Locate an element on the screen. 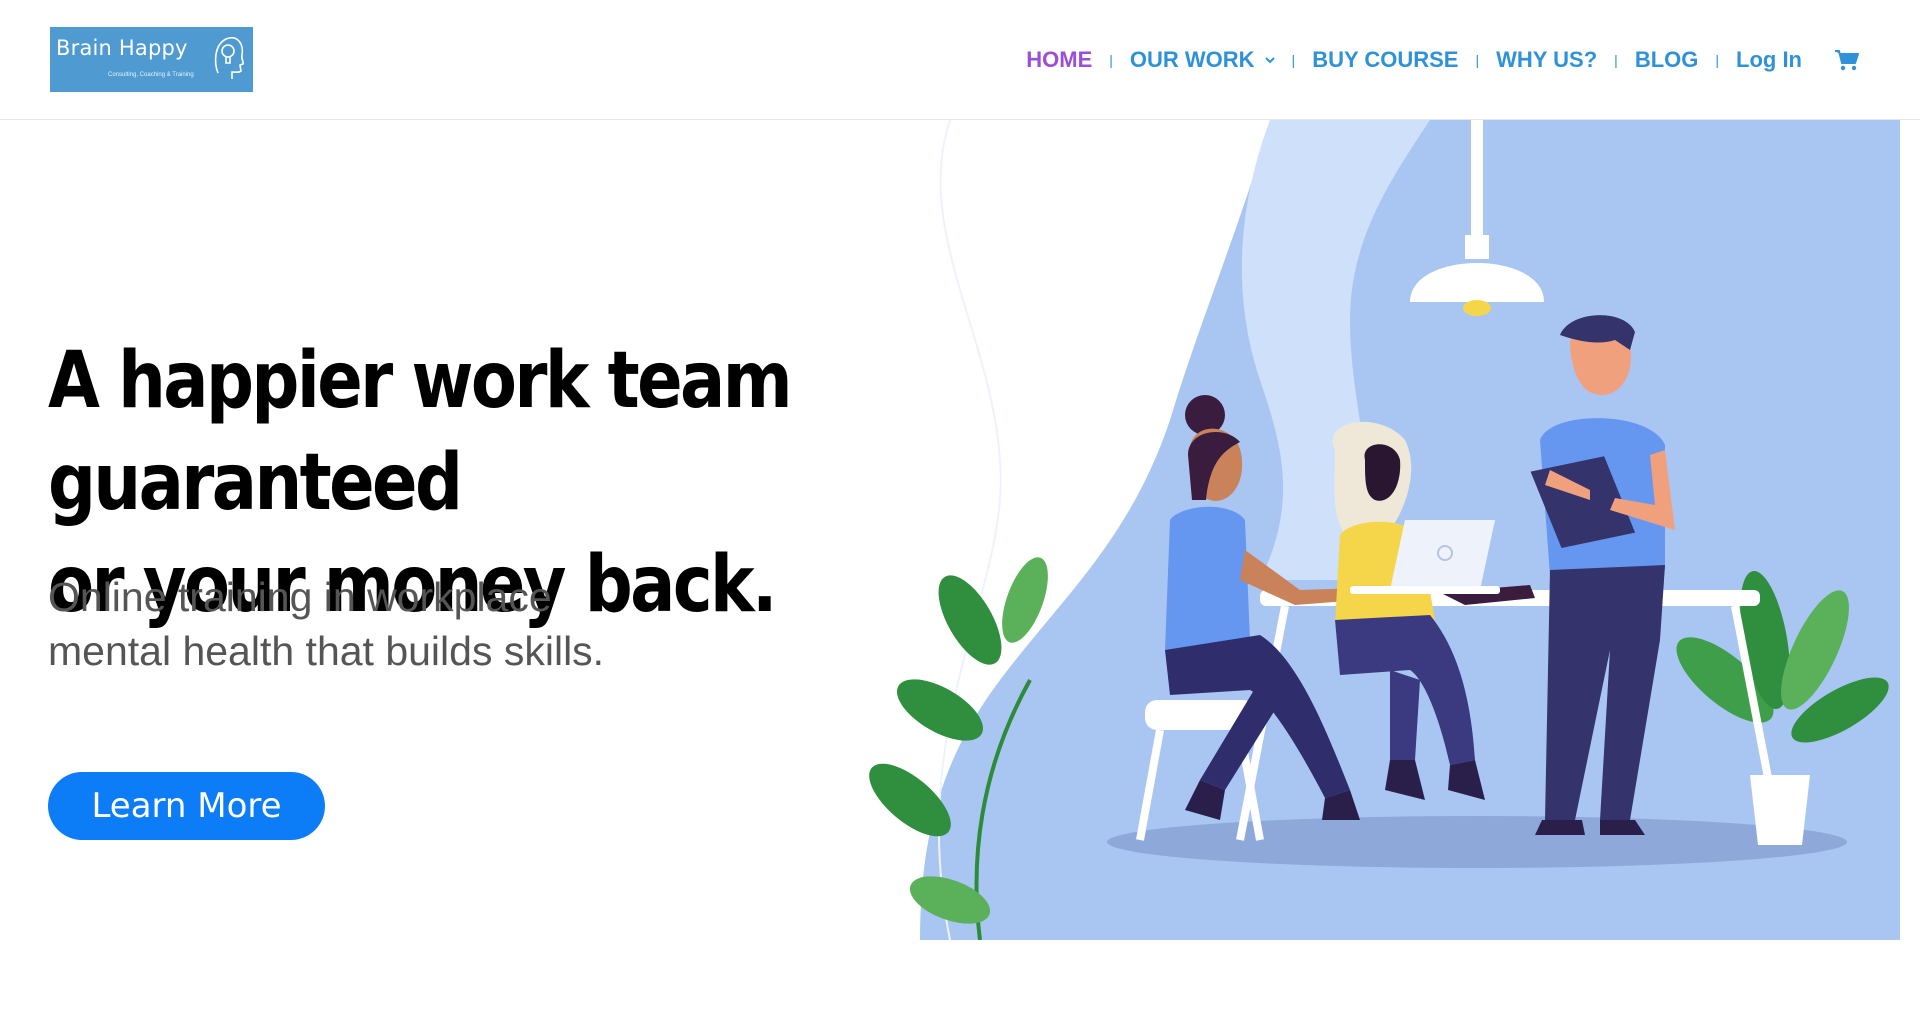 Image resolution: width=1920 pixels, height=1031 pixels. logo-tagline: Consulting, Coaching & Training is located at coordinates (151, 75).